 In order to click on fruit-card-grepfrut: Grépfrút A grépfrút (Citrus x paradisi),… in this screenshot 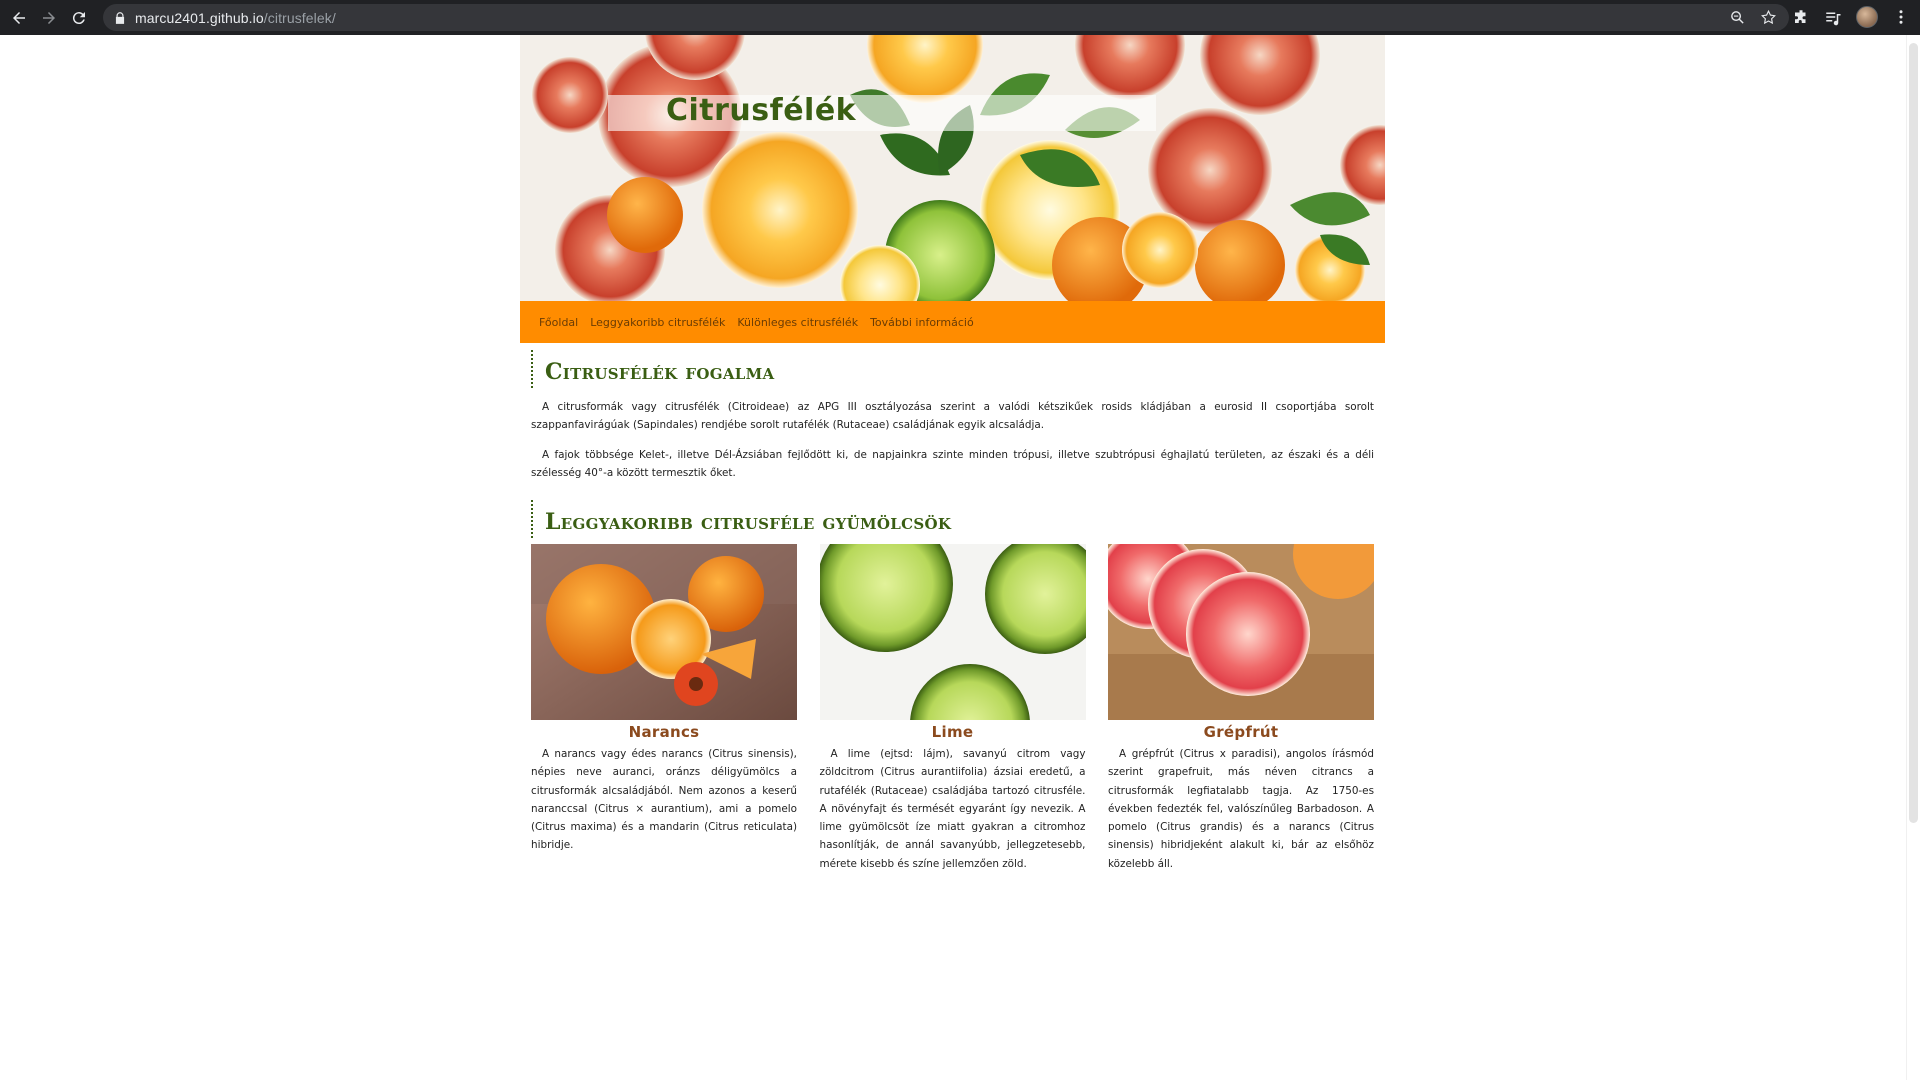, I will do `click(1241, 708)`.